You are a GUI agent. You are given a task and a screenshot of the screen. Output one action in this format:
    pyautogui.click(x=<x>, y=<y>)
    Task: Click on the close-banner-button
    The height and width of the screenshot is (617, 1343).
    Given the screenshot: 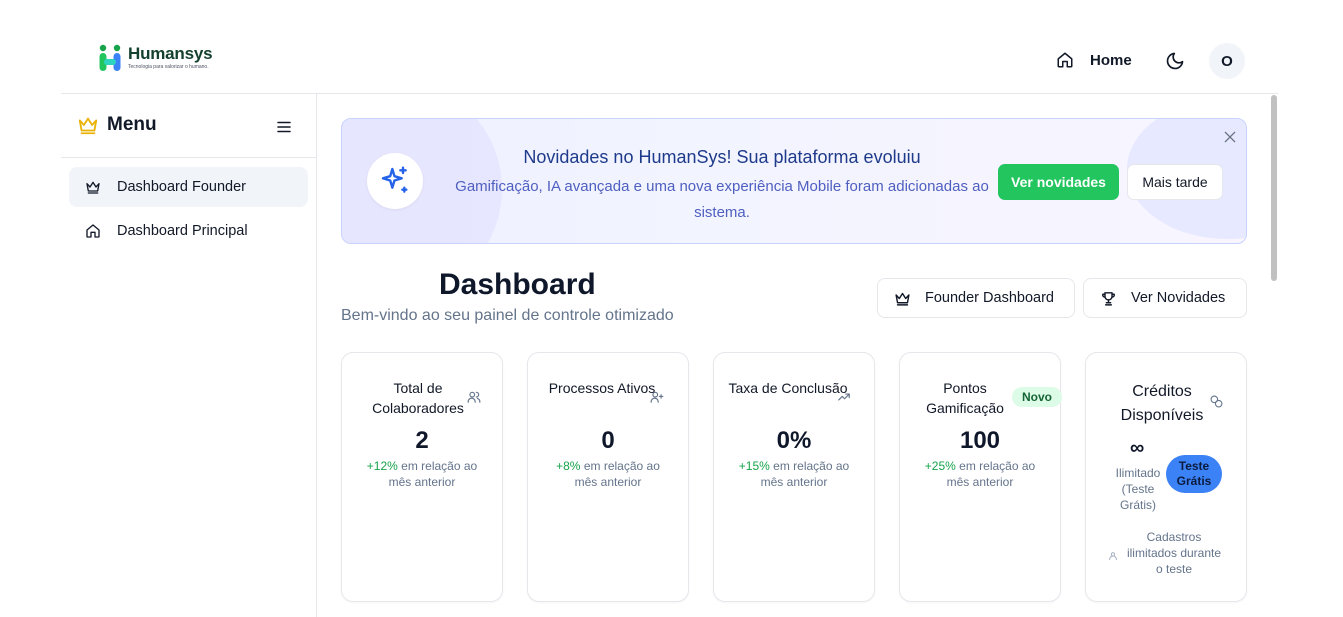 What is the action you would take?
    pyautogui.click(x=1230, y=137)
    